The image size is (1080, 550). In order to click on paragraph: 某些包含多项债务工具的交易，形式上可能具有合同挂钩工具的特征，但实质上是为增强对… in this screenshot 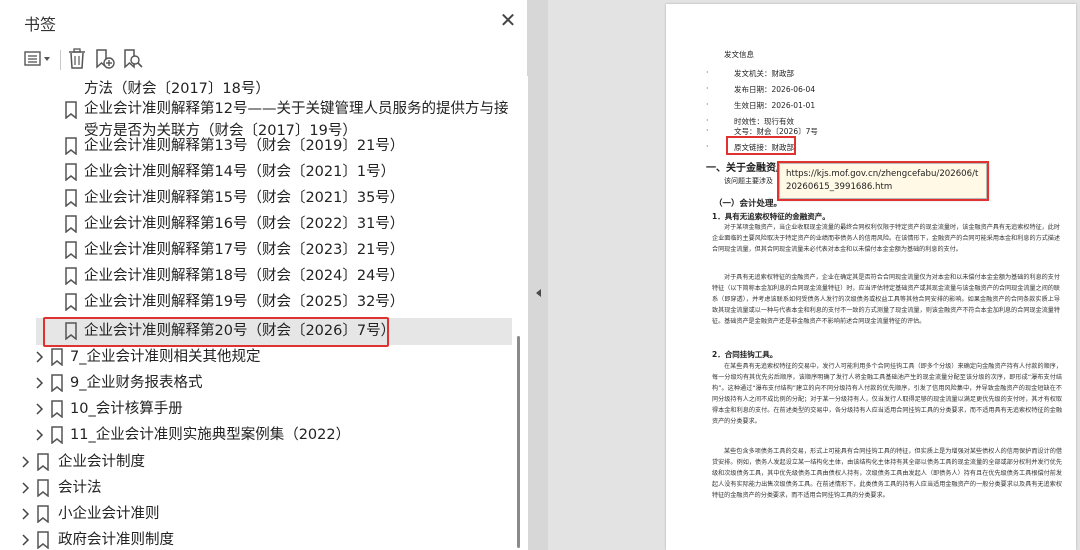, I will do `click(887, 473)`.